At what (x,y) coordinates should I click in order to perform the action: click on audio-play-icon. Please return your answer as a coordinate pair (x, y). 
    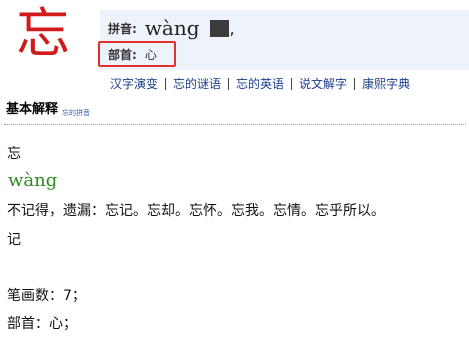
    Looking at the image, I should click on (219, 28).